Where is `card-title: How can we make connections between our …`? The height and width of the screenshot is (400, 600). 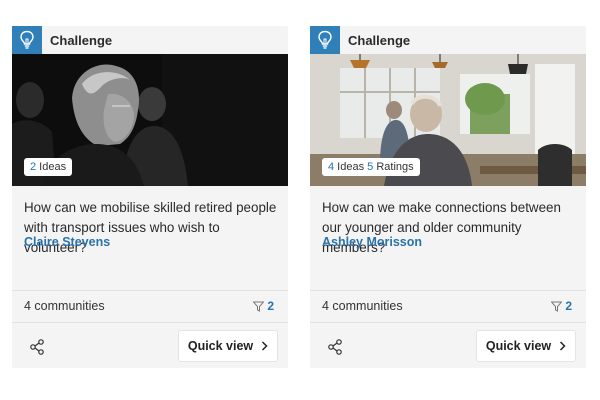 card-title: How can we make connections between our … is located at coordinates (451, 228).